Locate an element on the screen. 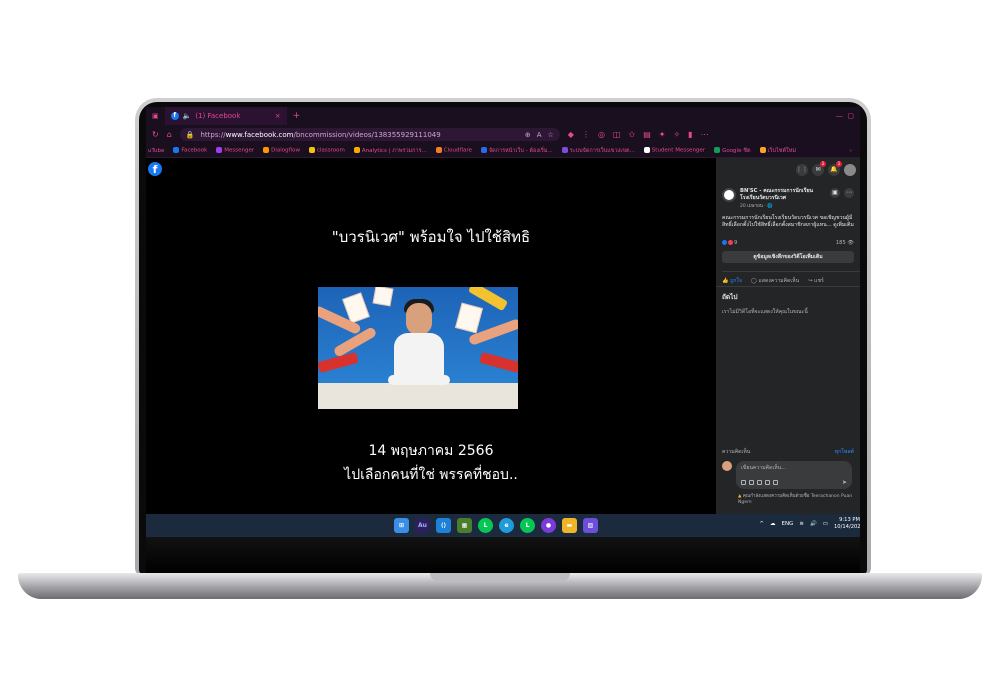 The width and height of the screenshot is (1000, 700). language-indicator: ENG is located at coordinates (787, 524).